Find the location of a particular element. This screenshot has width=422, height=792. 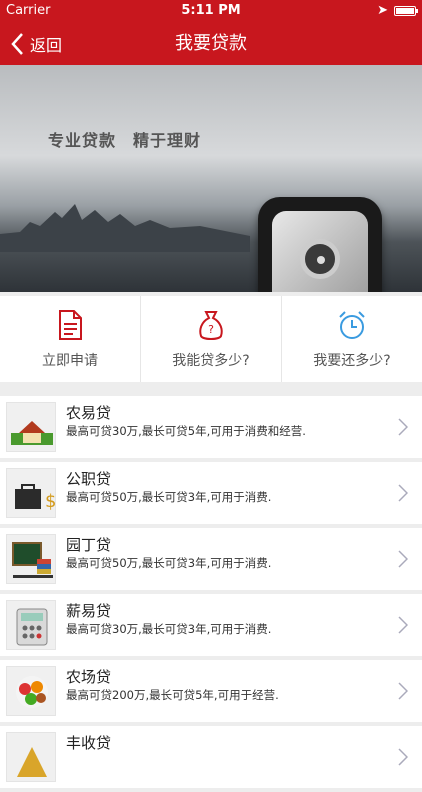

product-name: 薪易贷 is located at coordinates (89, 611).